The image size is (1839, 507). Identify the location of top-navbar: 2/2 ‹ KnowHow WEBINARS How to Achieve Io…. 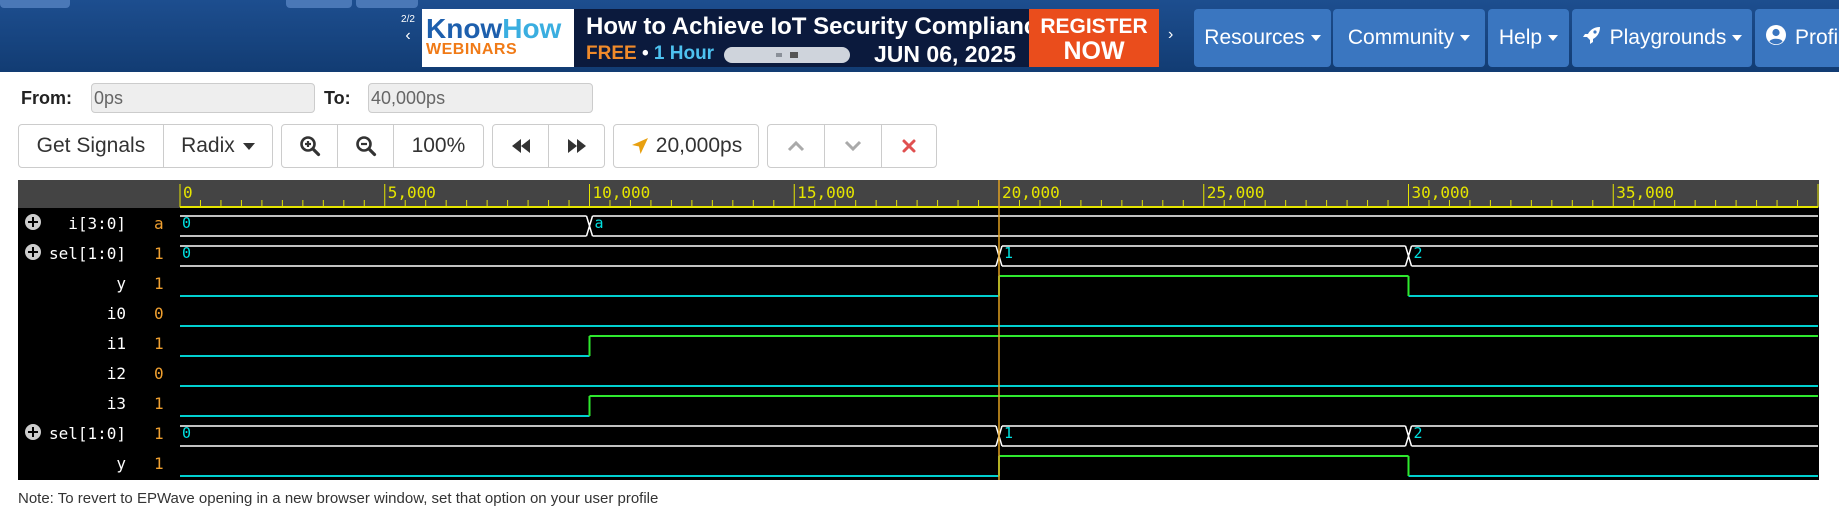
(919, 36).